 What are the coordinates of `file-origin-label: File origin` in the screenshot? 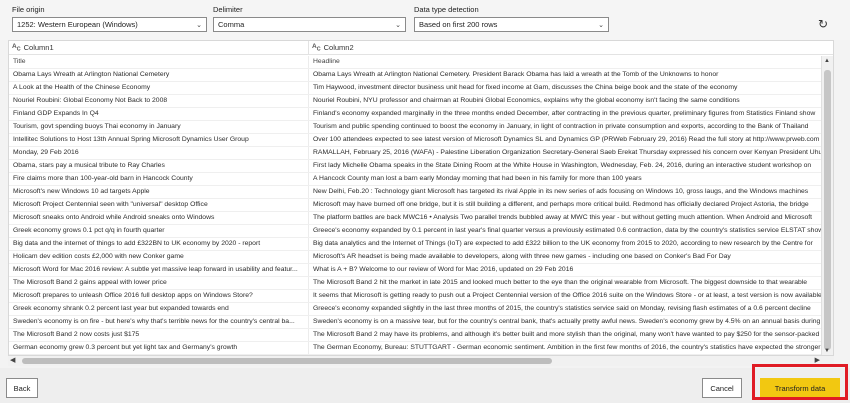 It's located at (28, 9).